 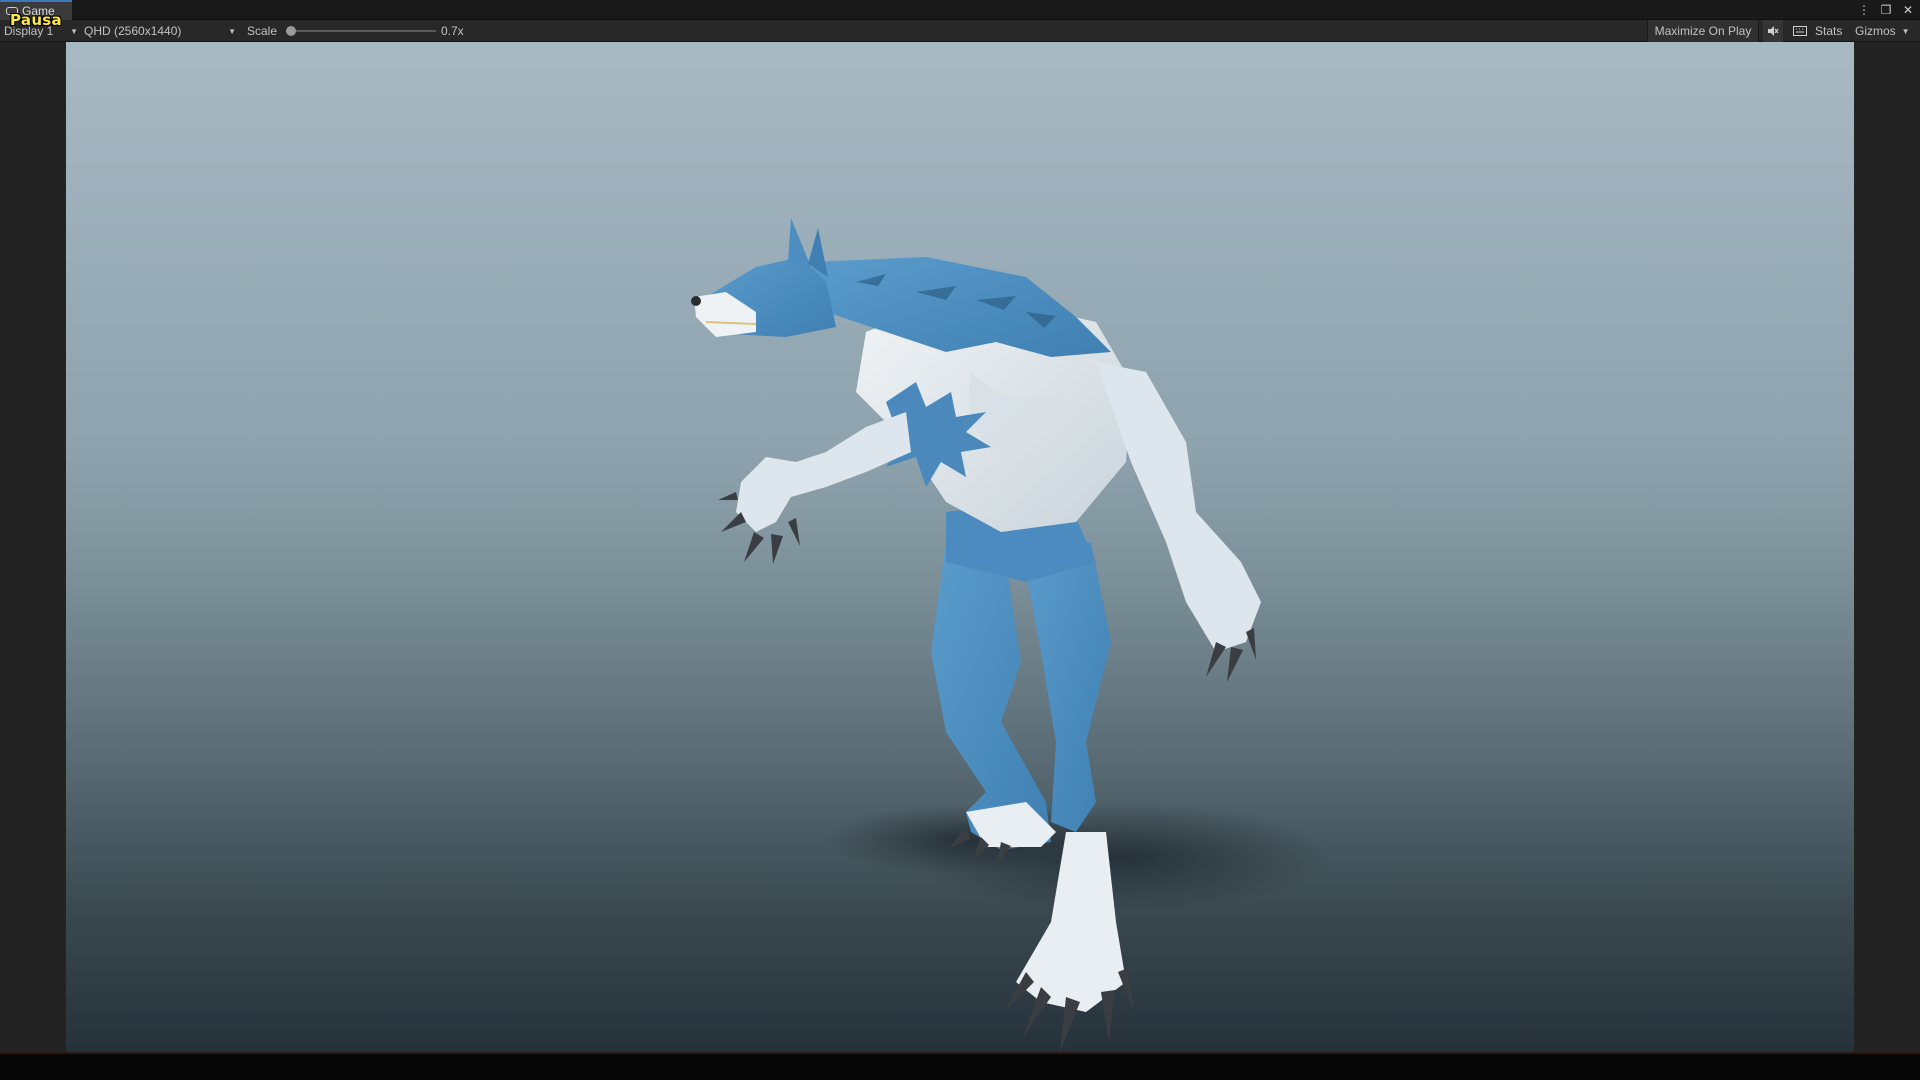 I want to click on tab-strip: Game ⋮ ❐ ✕, so click(x=960, y=10).